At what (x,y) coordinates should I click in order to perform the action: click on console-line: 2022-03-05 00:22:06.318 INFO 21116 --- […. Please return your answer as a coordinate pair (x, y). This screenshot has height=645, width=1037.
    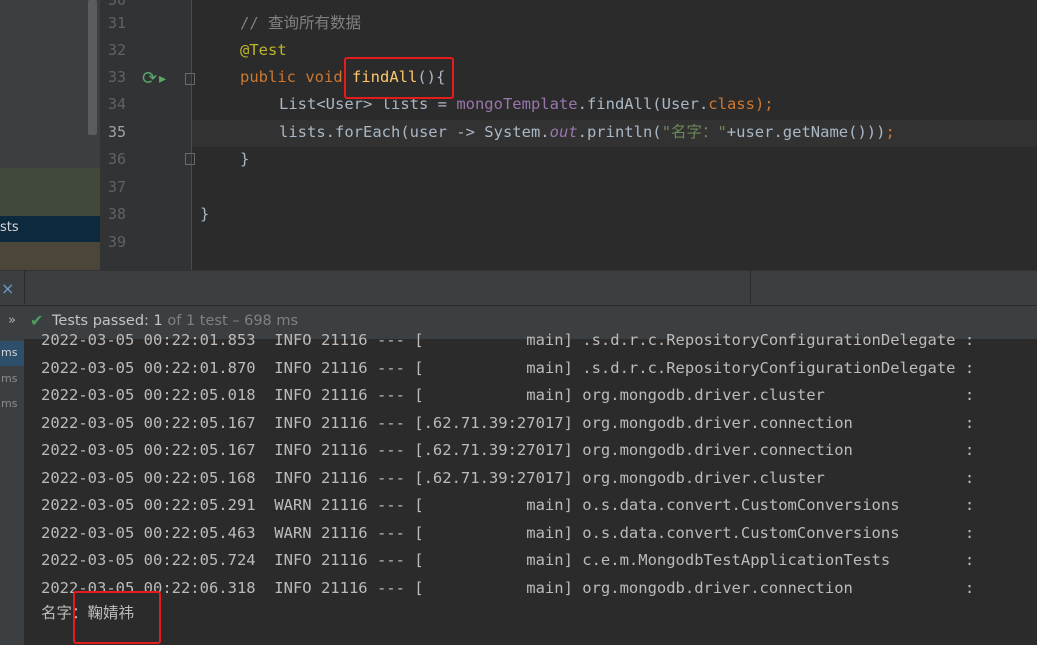
    Looking at the image, I should click on (508, 588).